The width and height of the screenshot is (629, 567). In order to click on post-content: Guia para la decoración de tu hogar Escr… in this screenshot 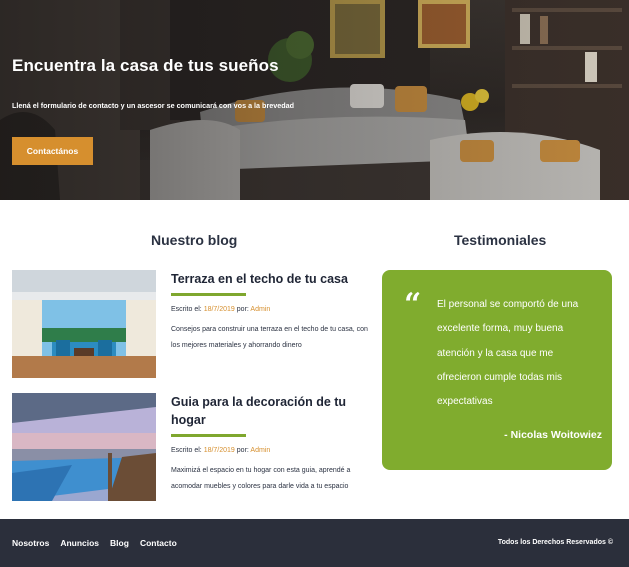, I will do `click(271, 444)`.